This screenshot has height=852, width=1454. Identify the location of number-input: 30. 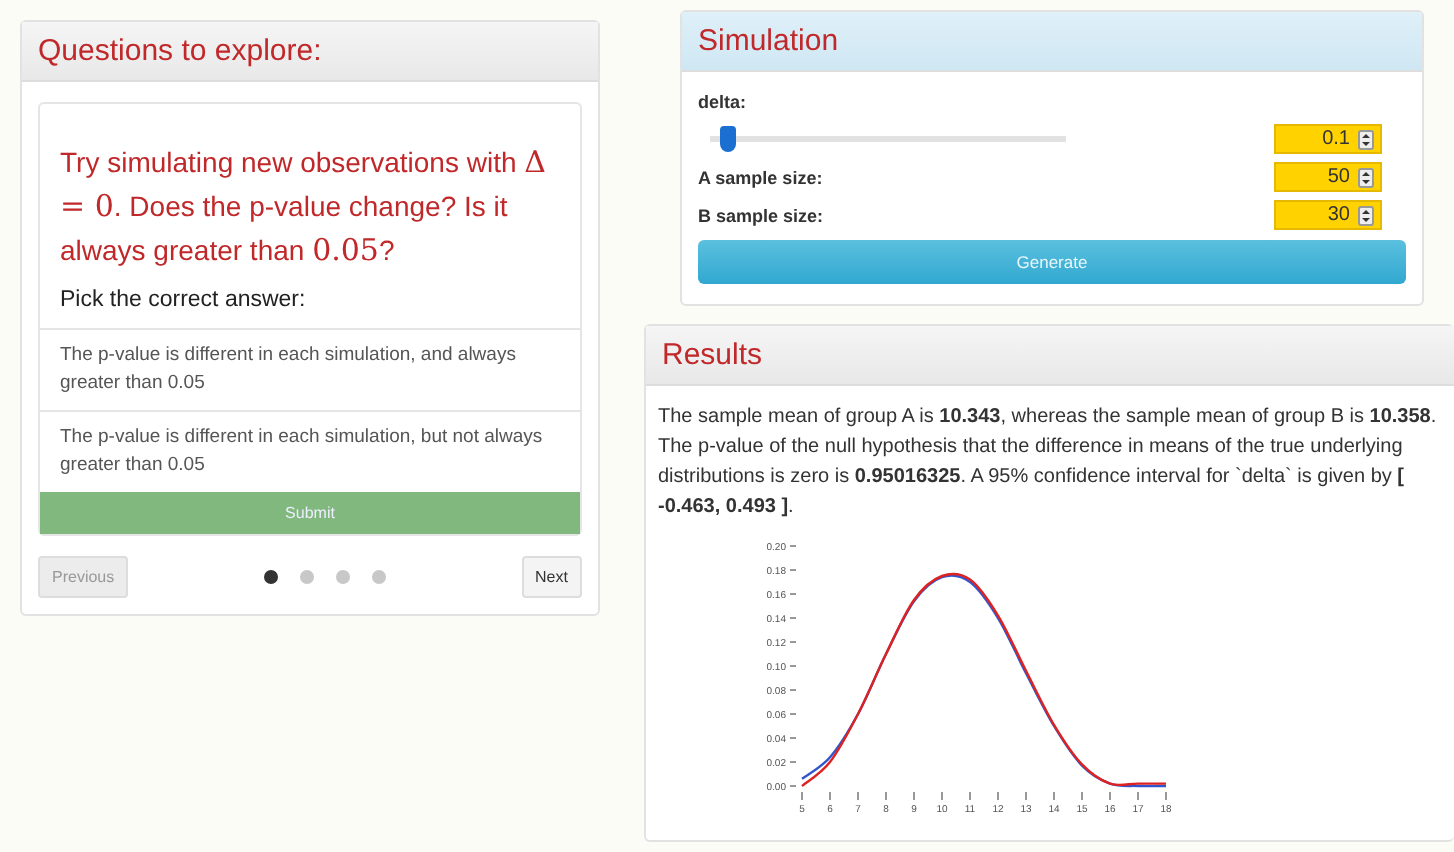
(1328, 215).